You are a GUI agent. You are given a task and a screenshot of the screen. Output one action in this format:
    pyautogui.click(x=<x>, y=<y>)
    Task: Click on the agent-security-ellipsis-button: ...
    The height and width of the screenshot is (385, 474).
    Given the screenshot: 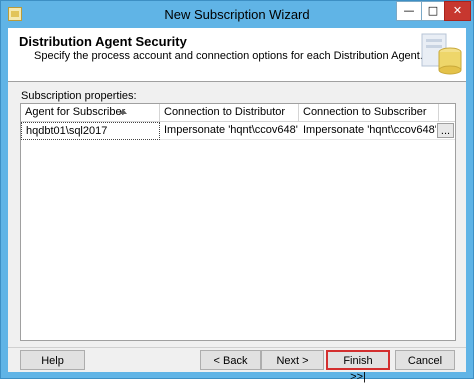 What is the action you would take?
    pyautogui.click(x=445, y=130)
    